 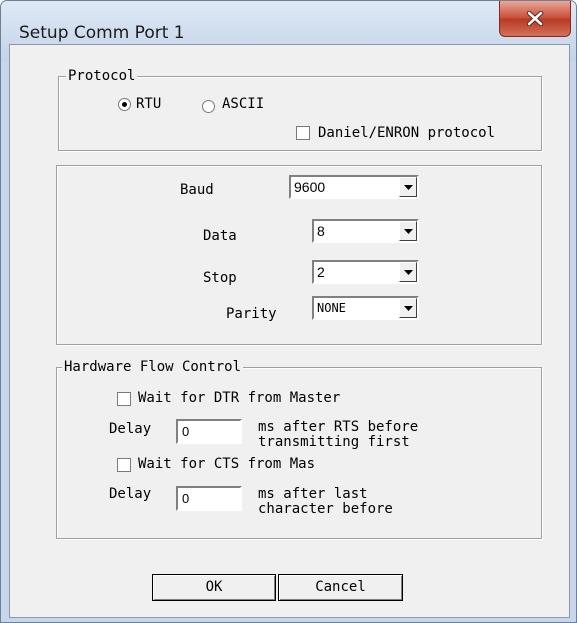 I want to click on delay2-desc-line1: ms after last, so click(x=313, y=494).